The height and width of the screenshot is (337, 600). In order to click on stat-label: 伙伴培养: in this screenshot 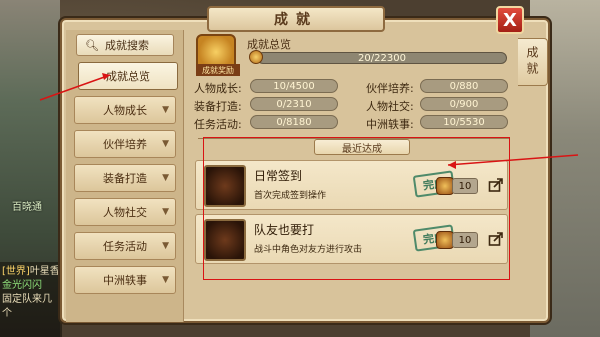, I will do `click(390, 88)`.